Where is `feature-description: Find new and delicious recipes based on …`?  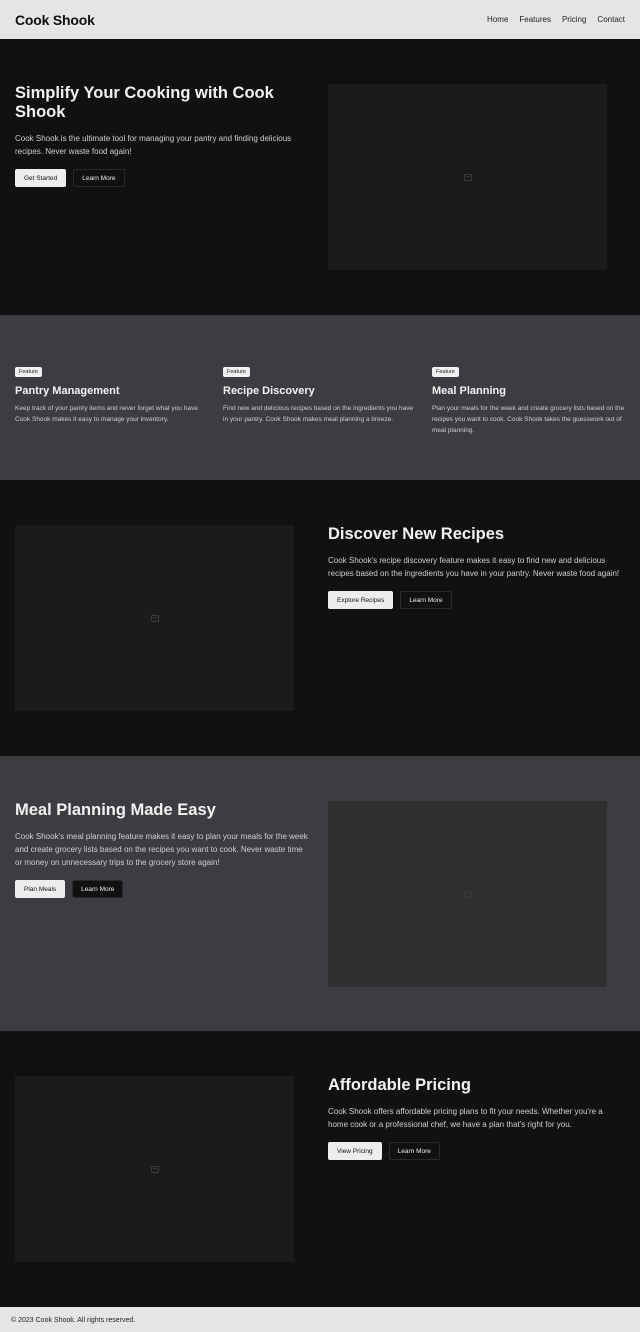 feature-description: Find new and delicious recipes based on … is located at coordinates (318, 414).